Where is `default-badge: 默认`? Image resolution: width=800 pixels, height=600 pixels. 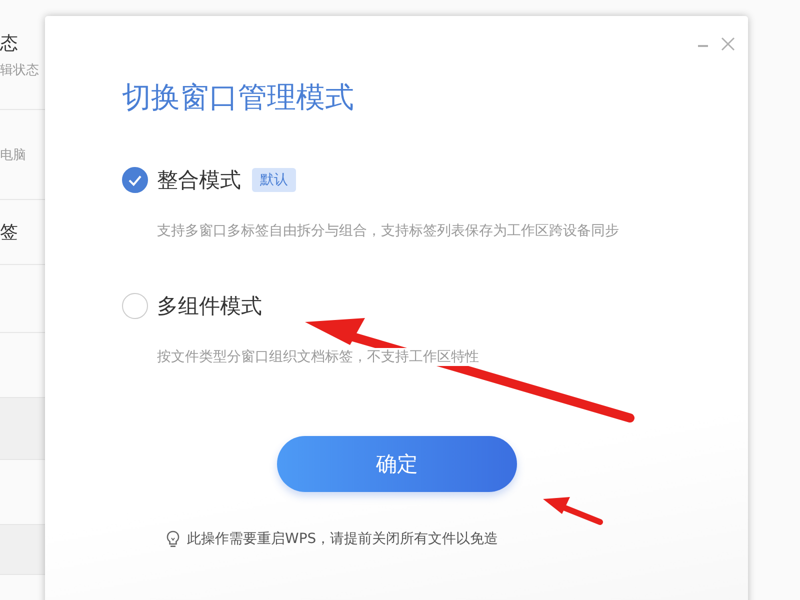 default-badge: 默认 is located at coordinates (274, 180).